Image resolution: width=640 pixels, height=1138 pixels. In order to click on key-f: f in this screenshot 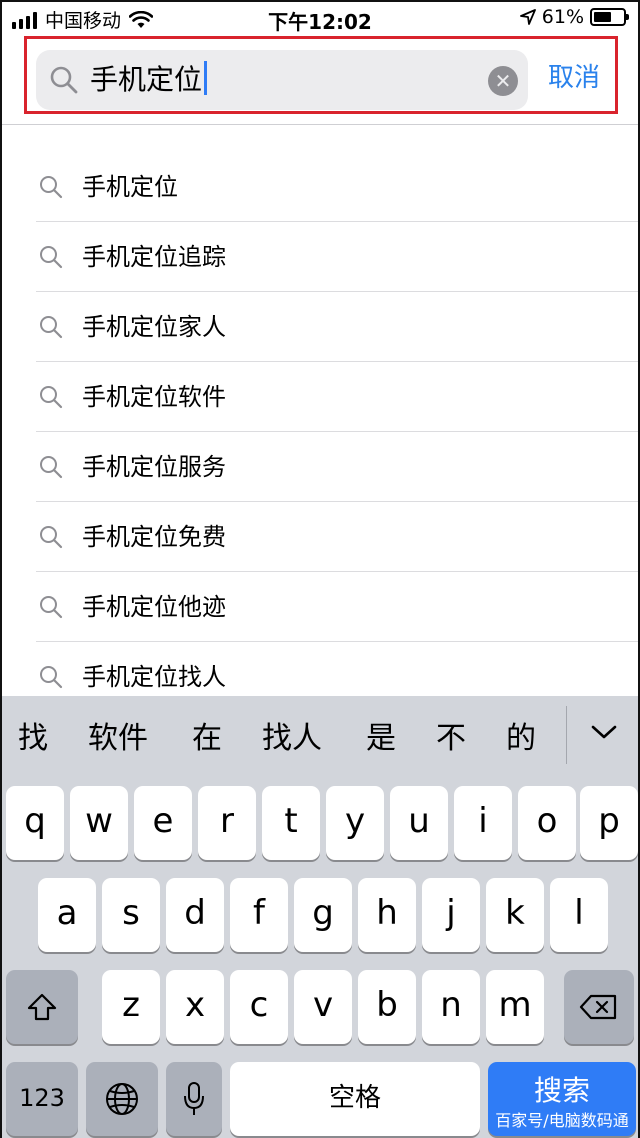, I will do `click(259, 915)`.